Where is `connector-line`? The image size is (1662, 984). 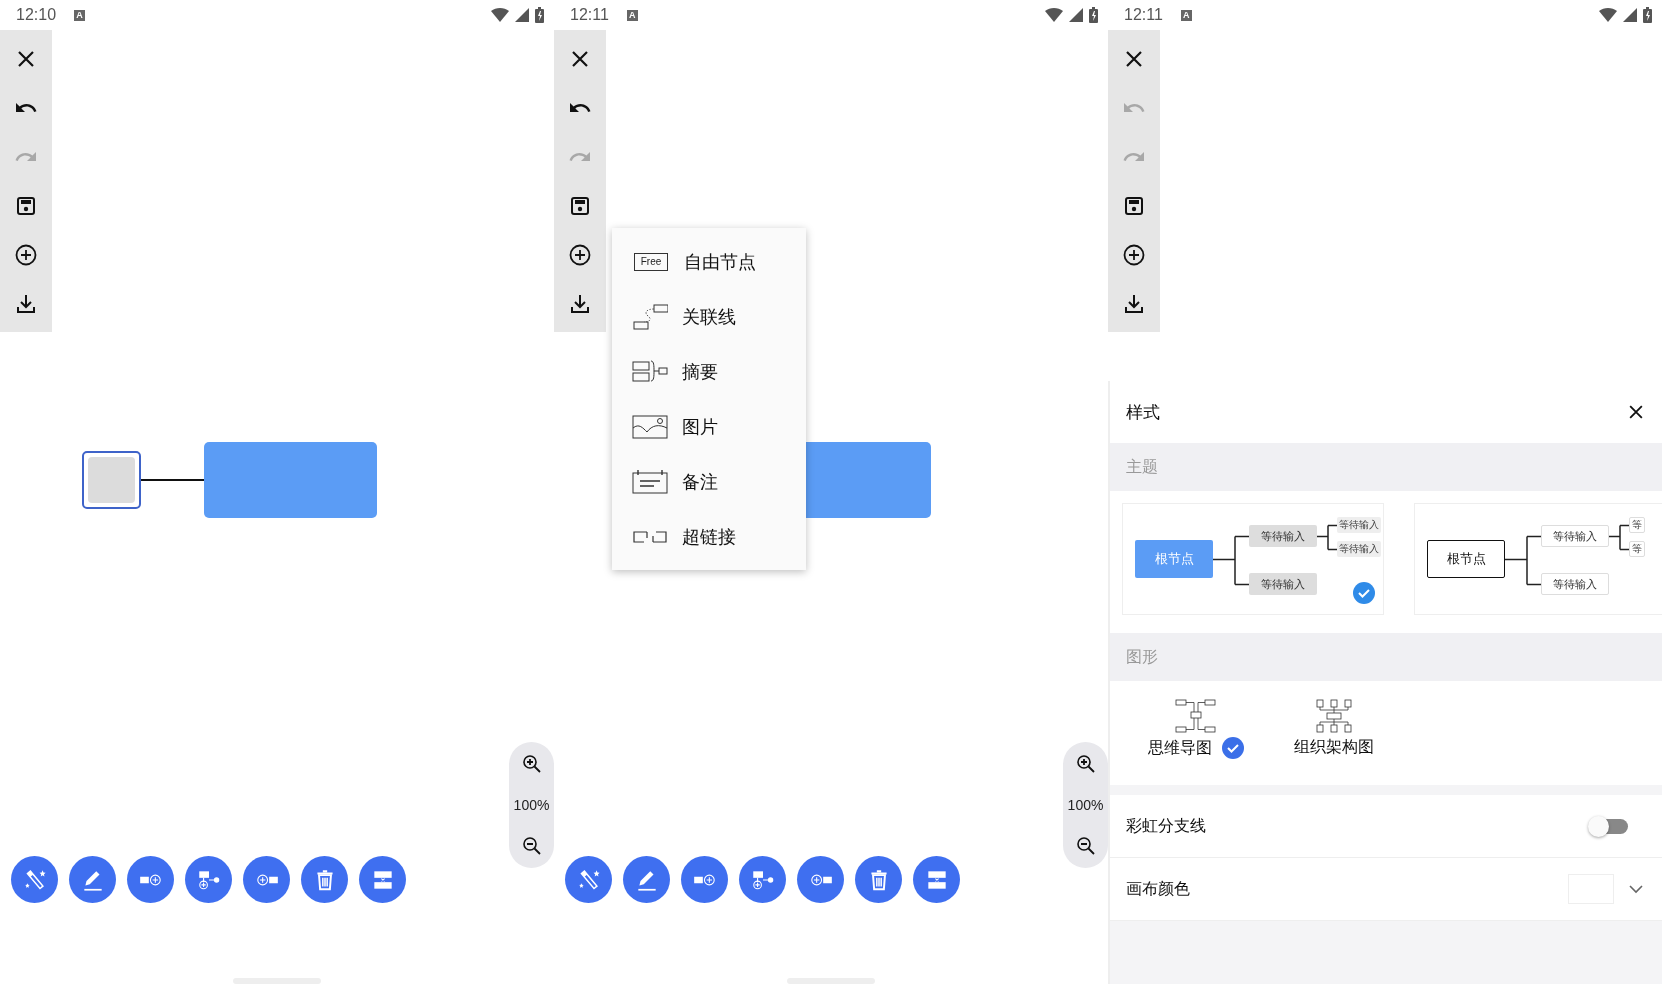 connector-line is located at coordinates (172, 480).